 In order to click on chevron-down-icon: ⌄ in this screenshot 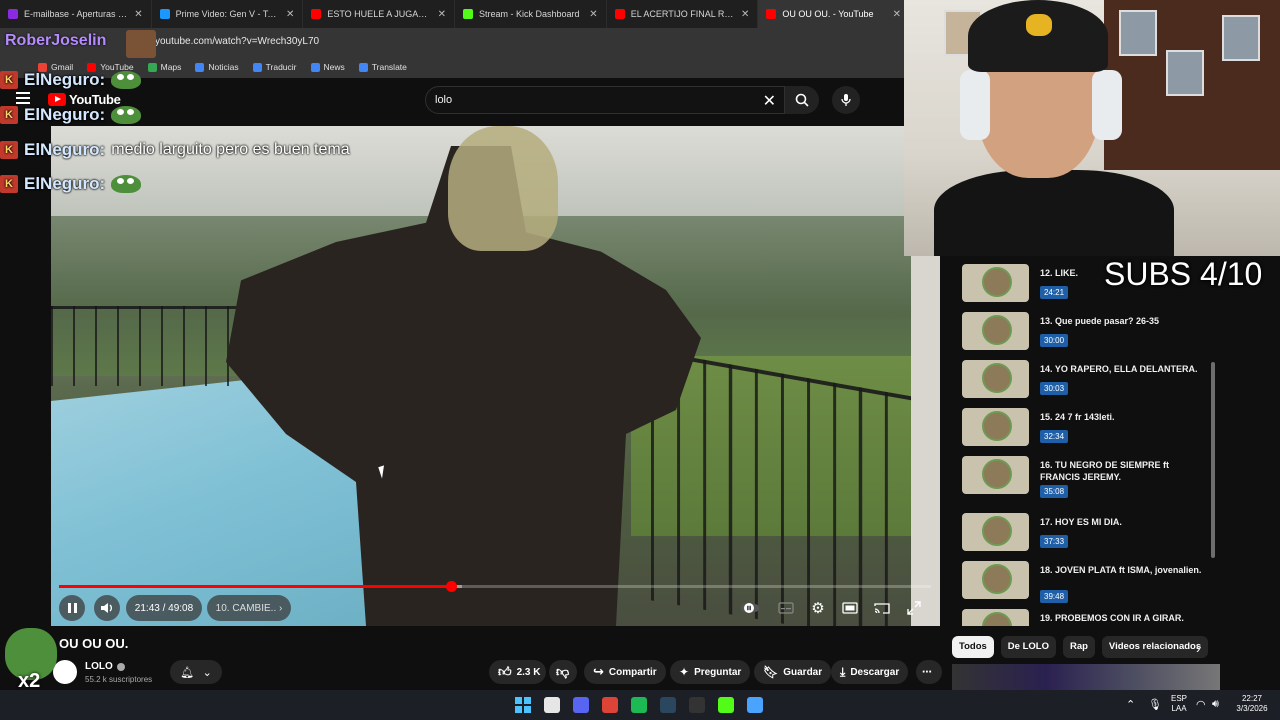, I will do `click(207, 672)`.